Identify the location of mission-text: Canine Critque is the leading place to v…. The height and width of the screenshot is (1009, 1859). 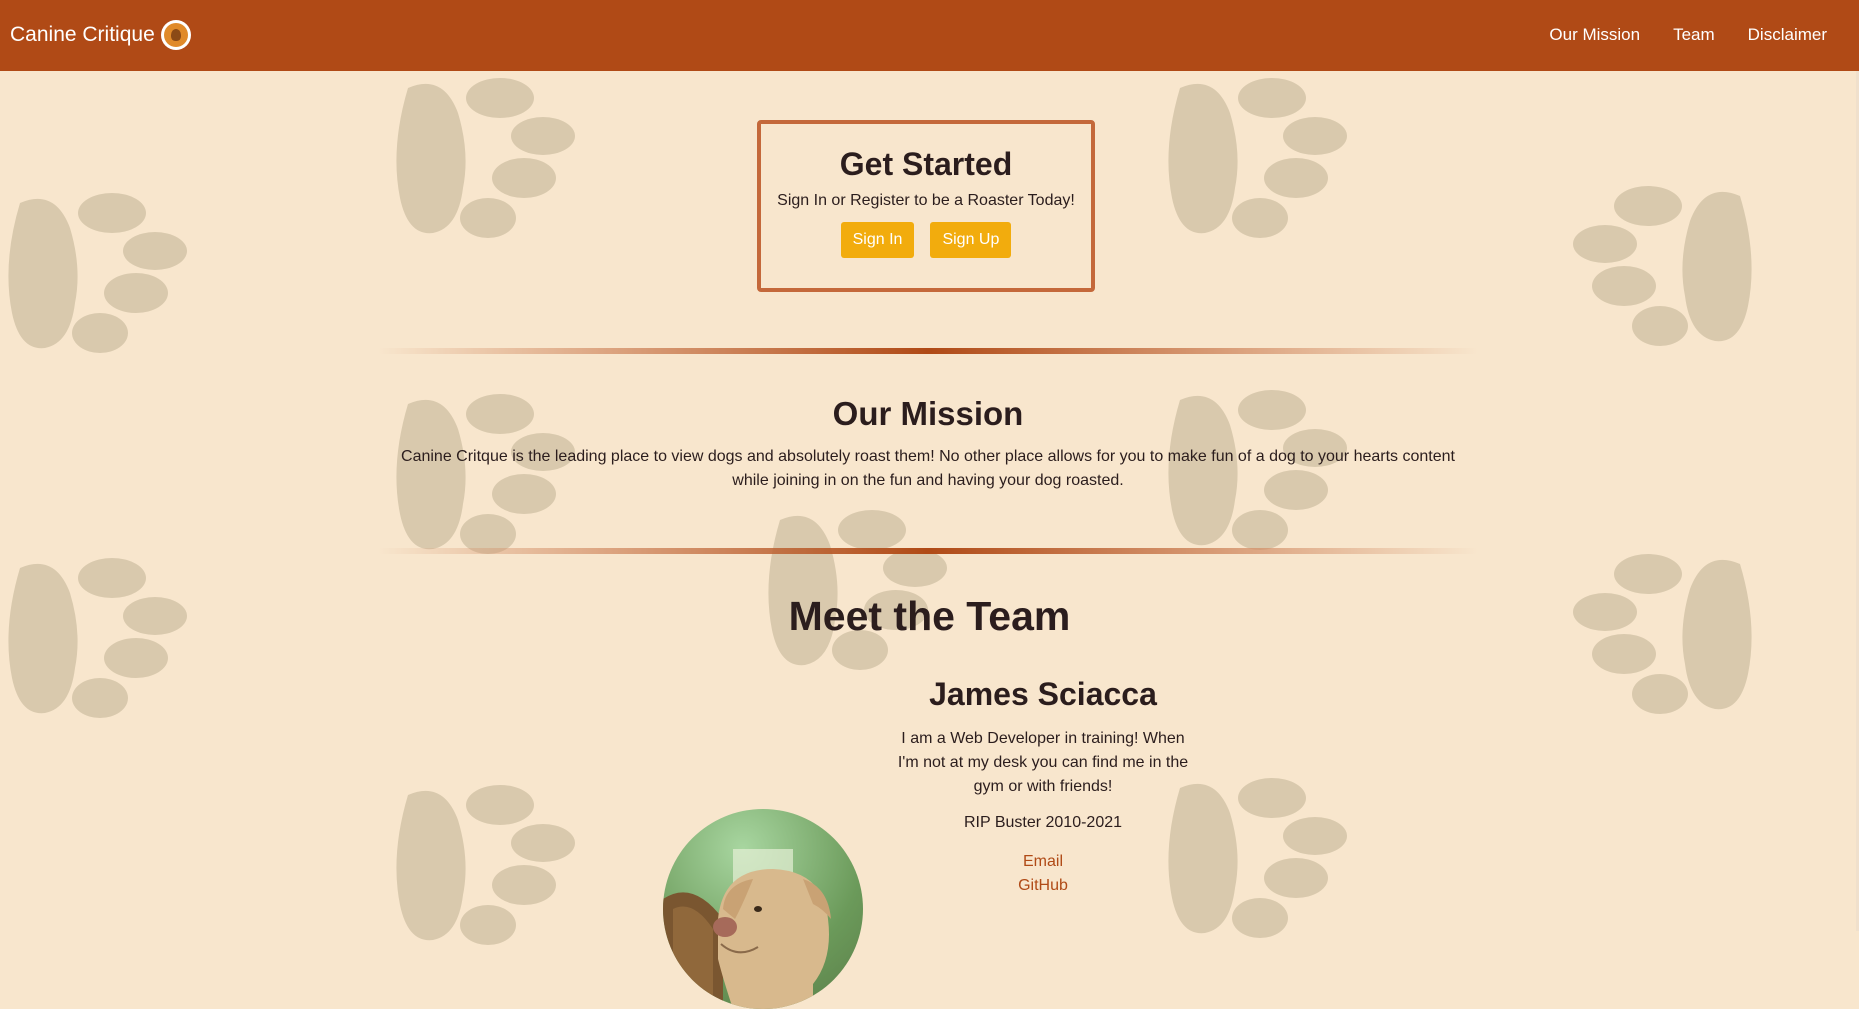
(928, 468).